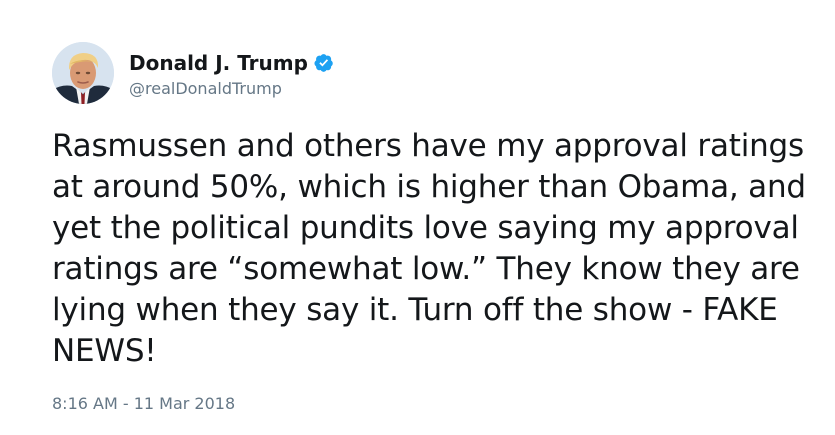  I want to click on tweet-timestamp: 8:16 AM - 11 Mar 2018, so click(143, 403).